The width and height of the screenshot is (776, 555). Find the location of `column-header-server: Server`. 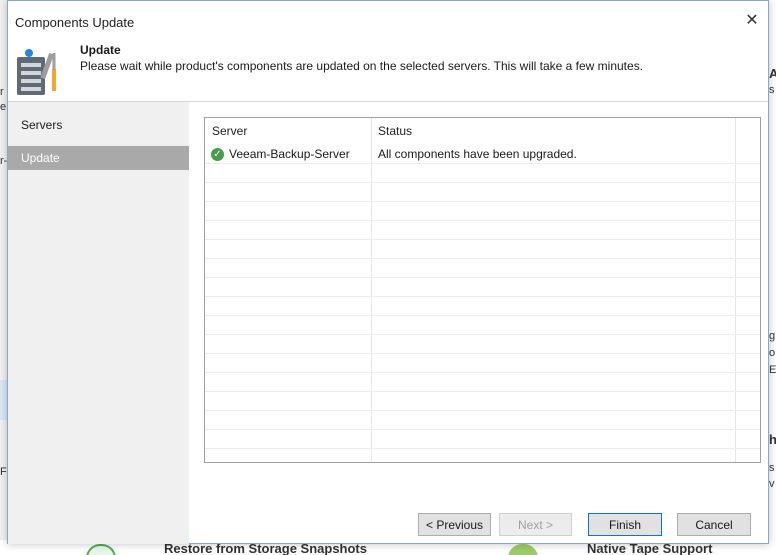

column-header-server: Server is located at coordinates (229, 131).